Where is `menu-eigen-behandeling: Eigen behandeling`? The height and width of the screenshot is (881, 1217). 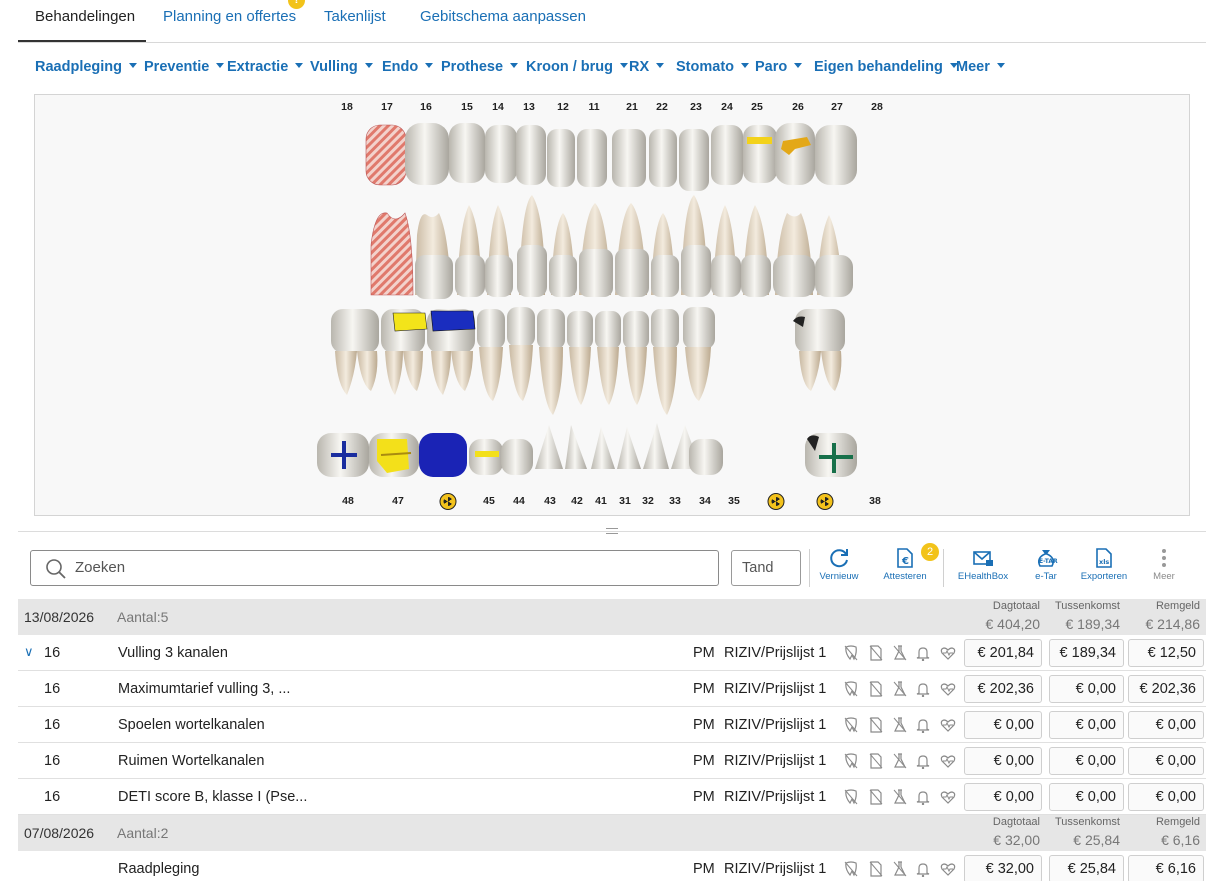 menu-eigen-behandeling: Eigen behandeling is located at coordinates (886, 67).